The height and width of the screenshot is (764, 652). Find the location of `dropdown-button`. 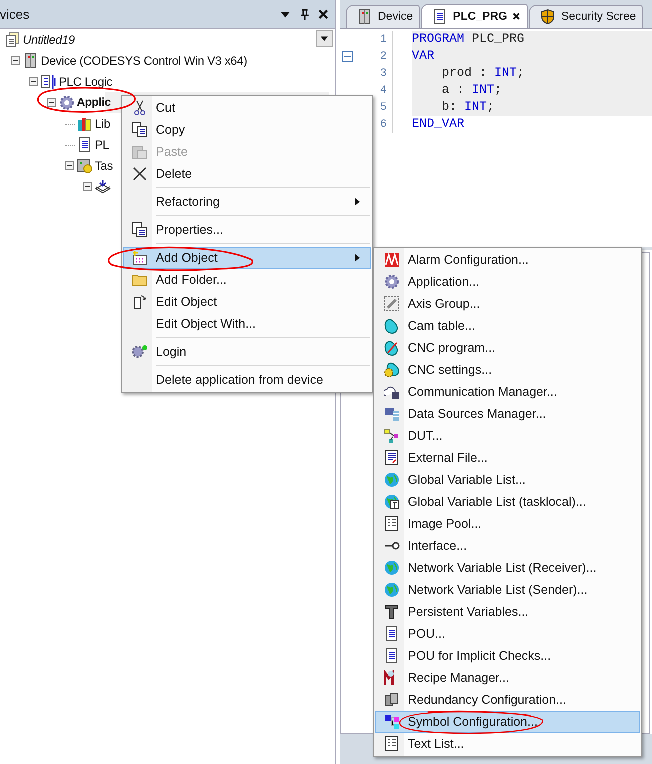

dropdown-button is located at coordinates (324, 38).